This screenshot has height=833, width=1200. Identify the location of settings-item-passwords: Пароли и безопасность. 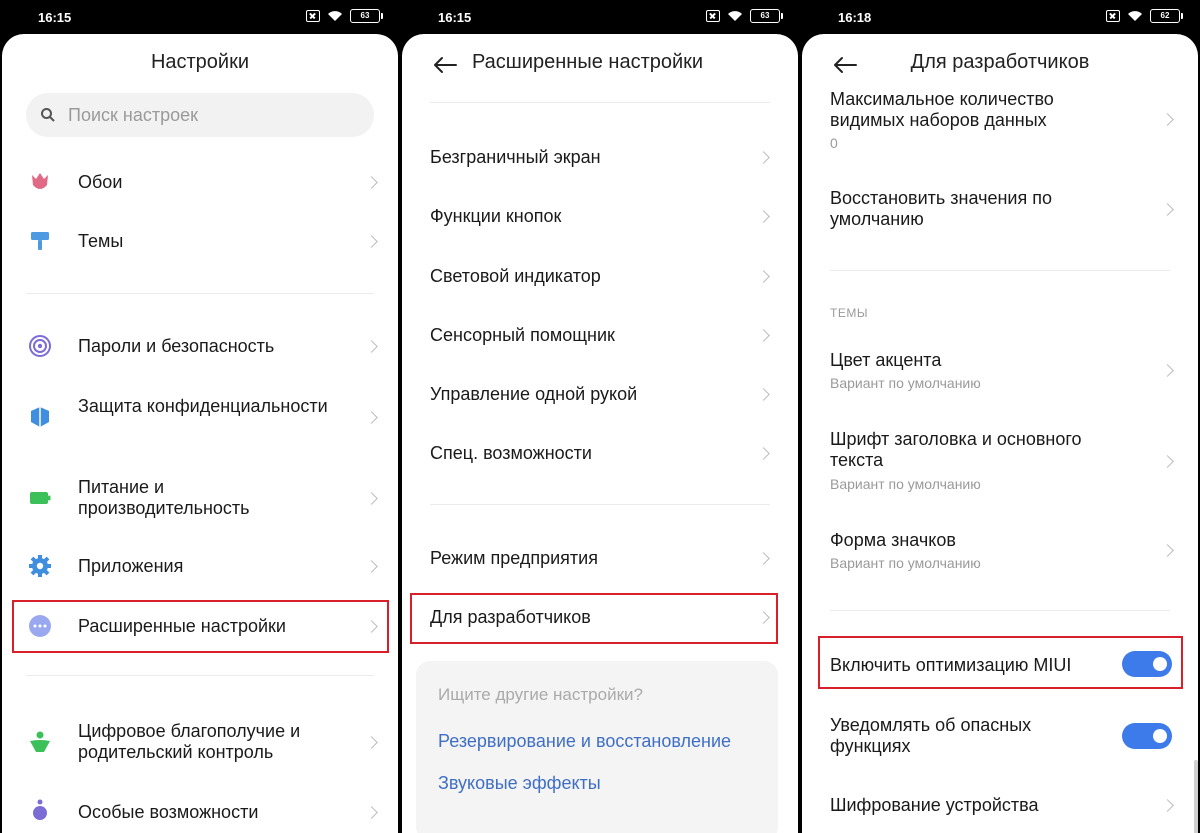
(200, 346).